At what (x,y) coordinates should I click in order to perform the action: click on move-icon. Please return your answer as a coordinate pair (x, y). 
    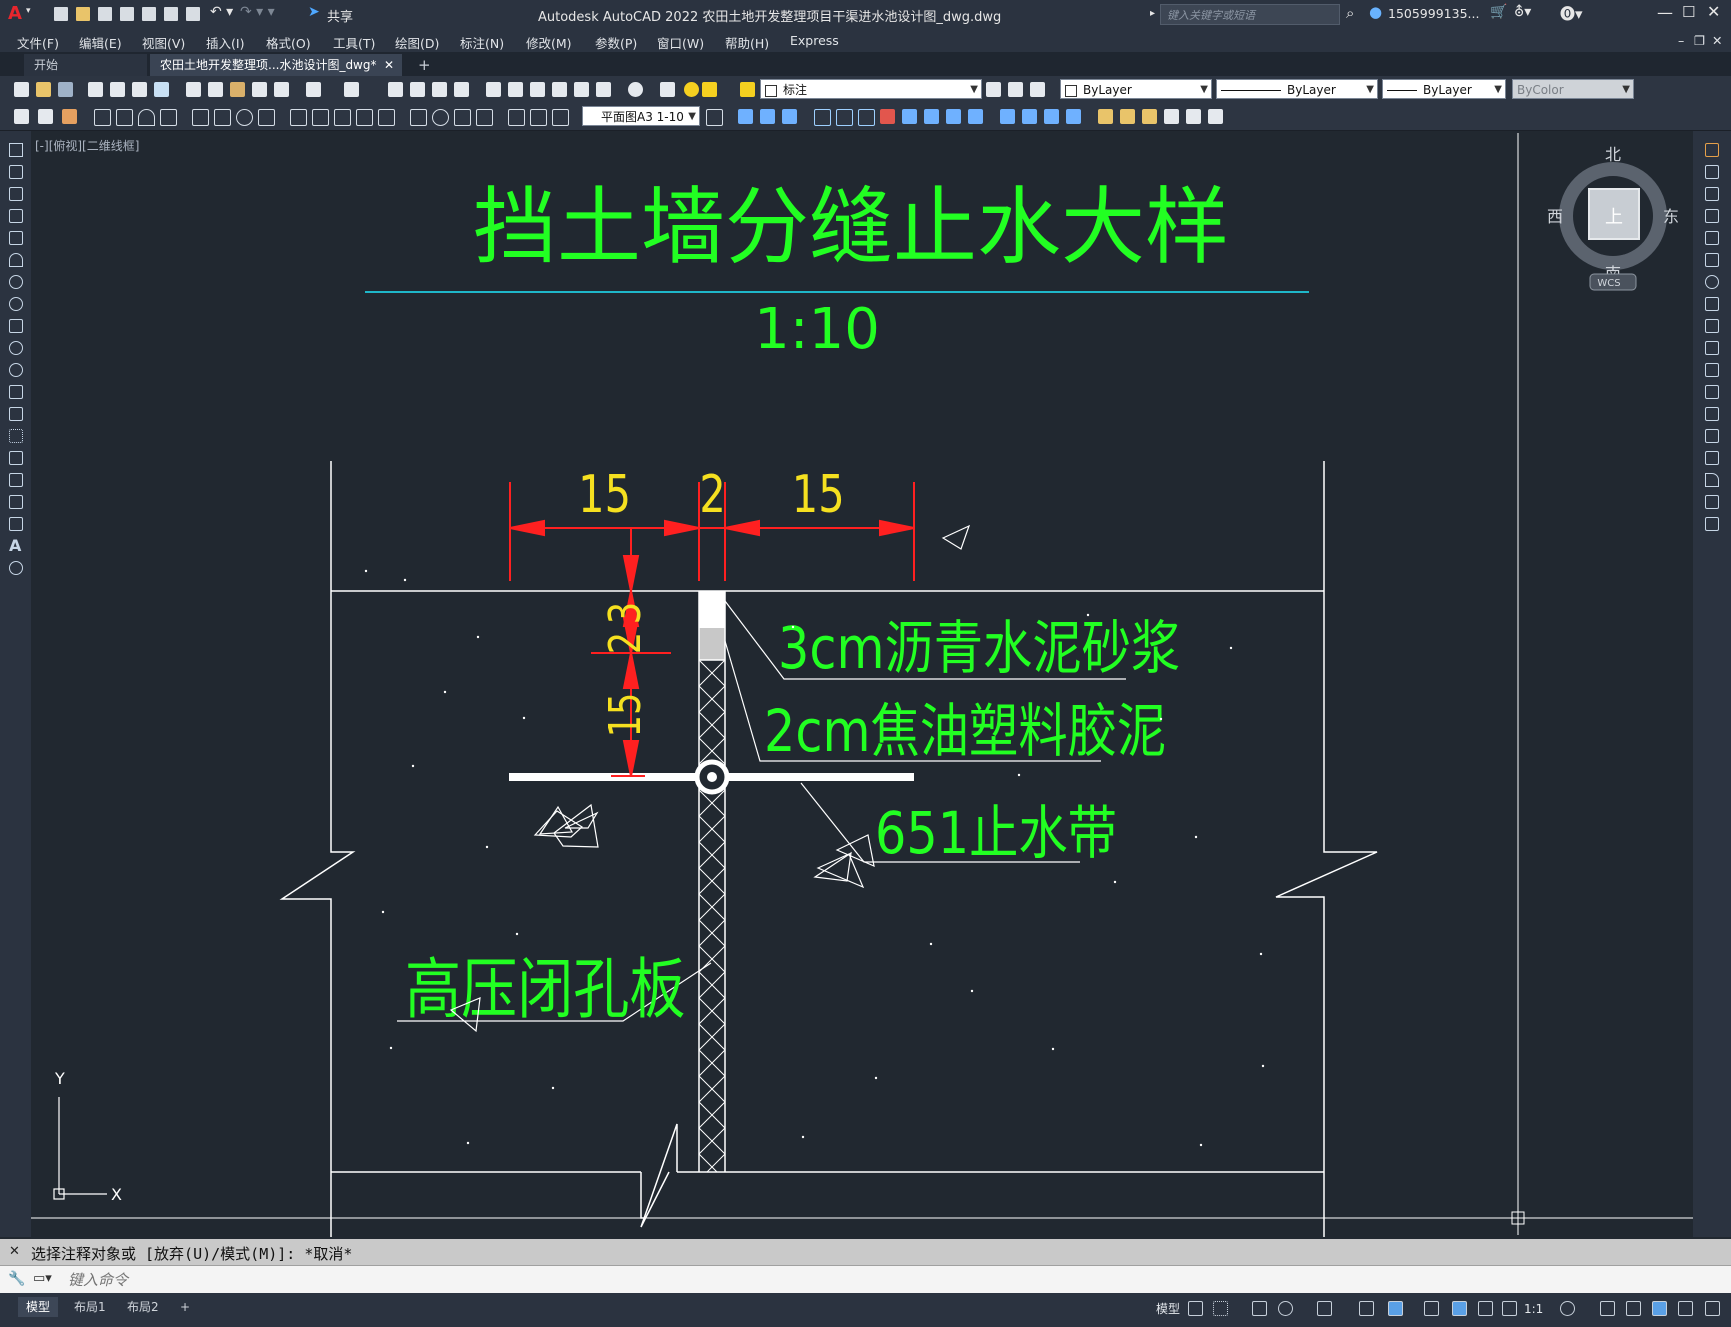
    Looking at the image, I should click on (822, 117).